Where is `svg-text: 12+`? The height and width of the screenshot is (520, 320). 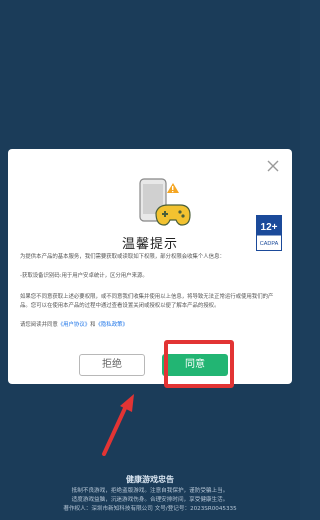 svg-text: 12+ is located at coordinates (269, 227).